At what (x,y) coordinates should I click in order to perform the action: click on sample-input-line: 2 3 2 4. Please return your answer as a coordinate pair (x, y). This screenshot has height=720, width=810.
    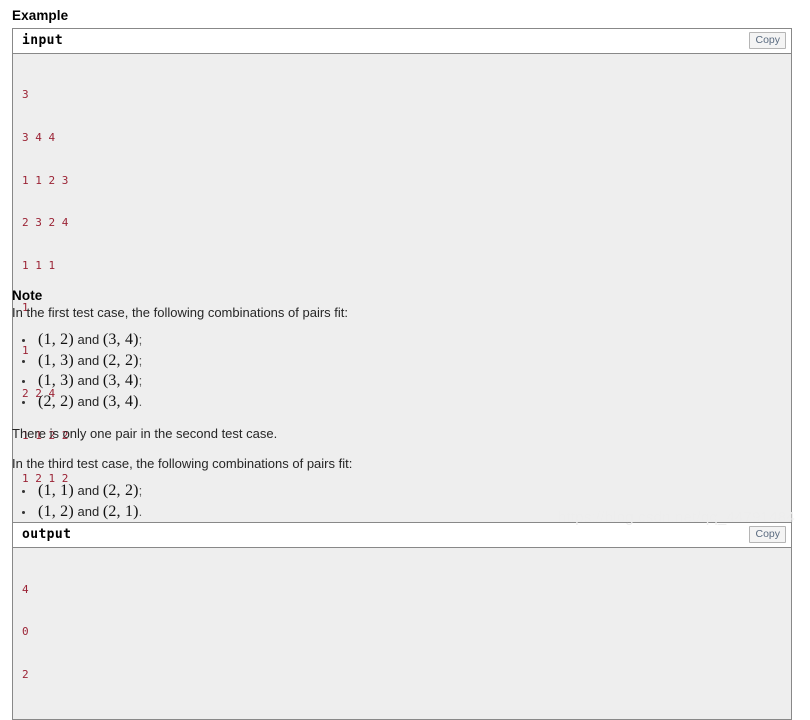
    Looking at the image, I should click on (45, 223).